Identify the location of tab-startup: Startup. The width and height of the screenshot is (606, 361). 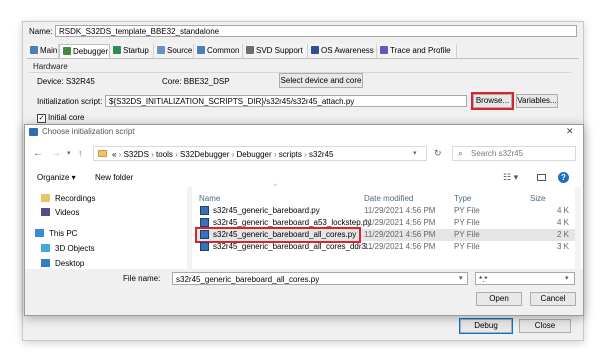
(132, 51).